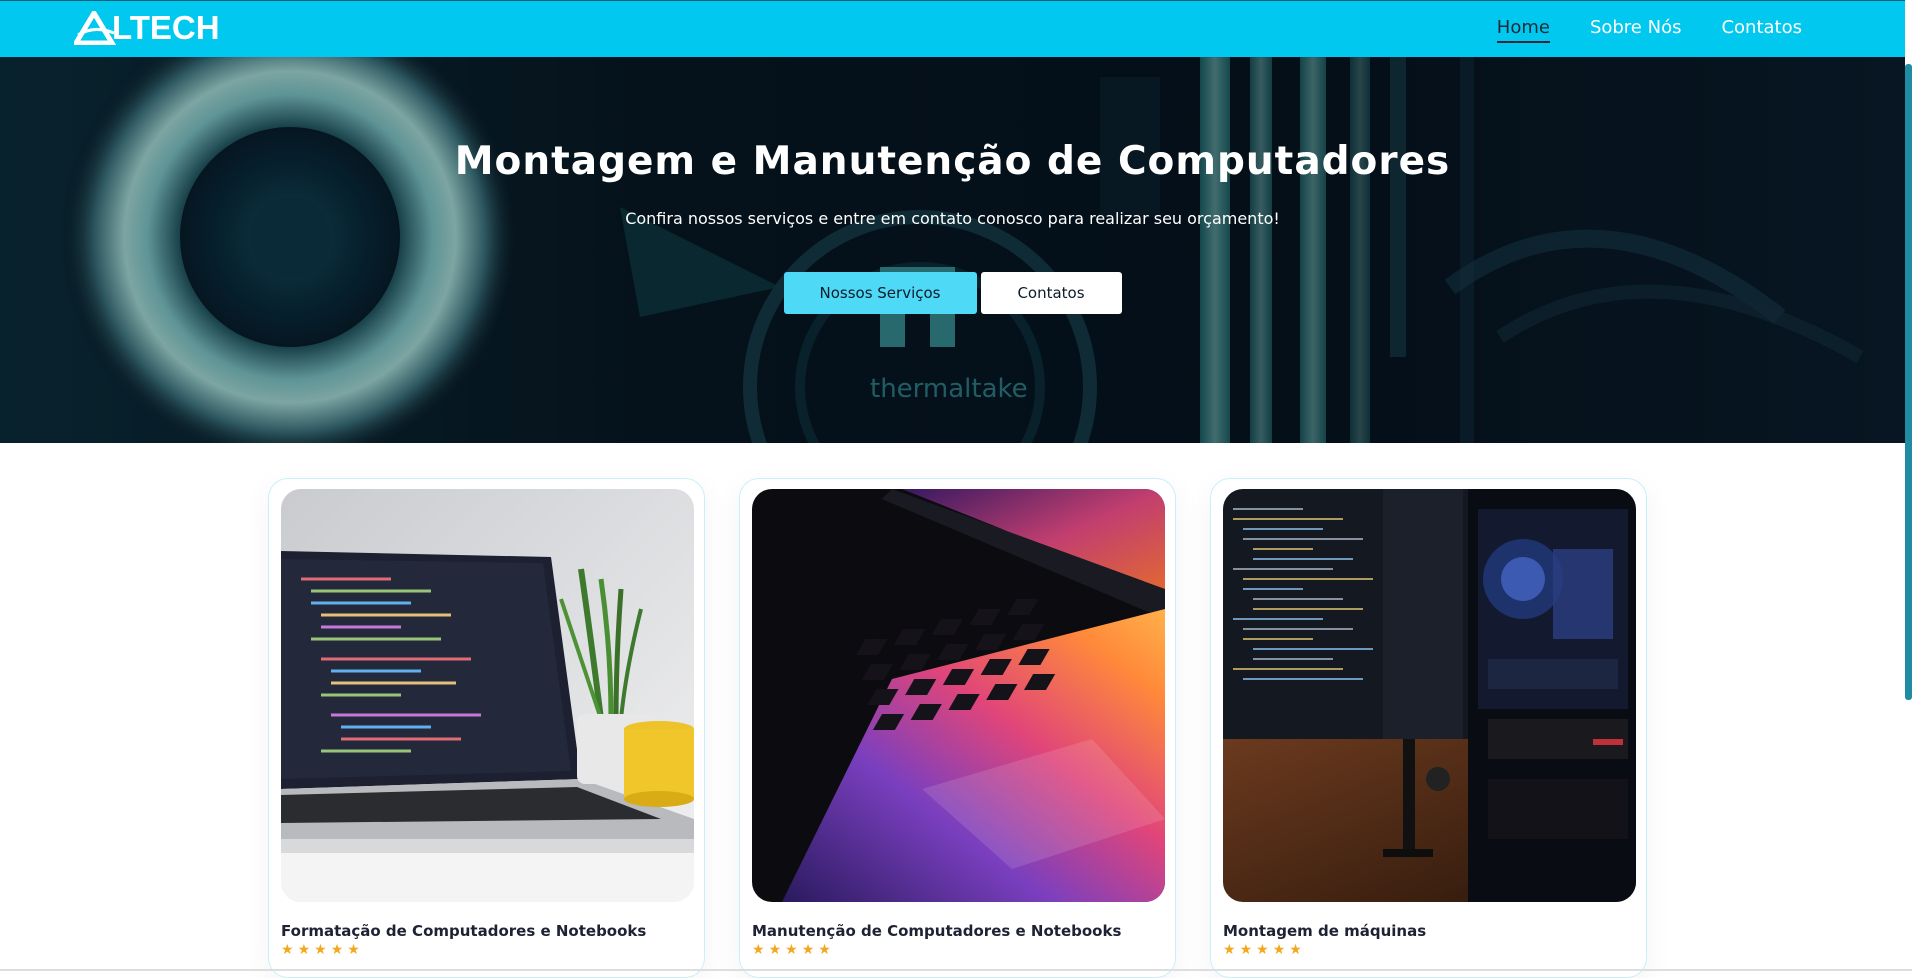  Describe the element at coordinates (1429, 695) in the screenshot. I see `service-image-pc-build` at that location.